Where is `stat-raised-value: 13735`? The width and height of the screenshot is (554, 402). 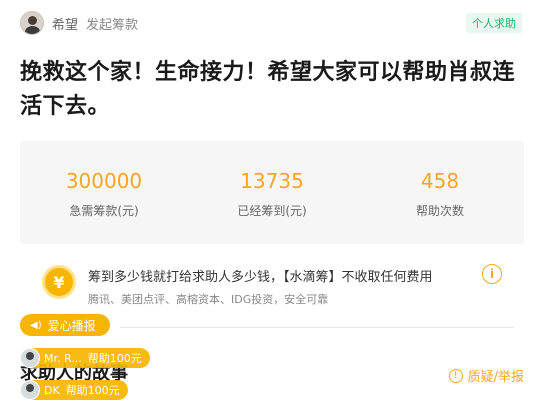 stat-raised-value: 13735 is located at coordinates (272, 181).